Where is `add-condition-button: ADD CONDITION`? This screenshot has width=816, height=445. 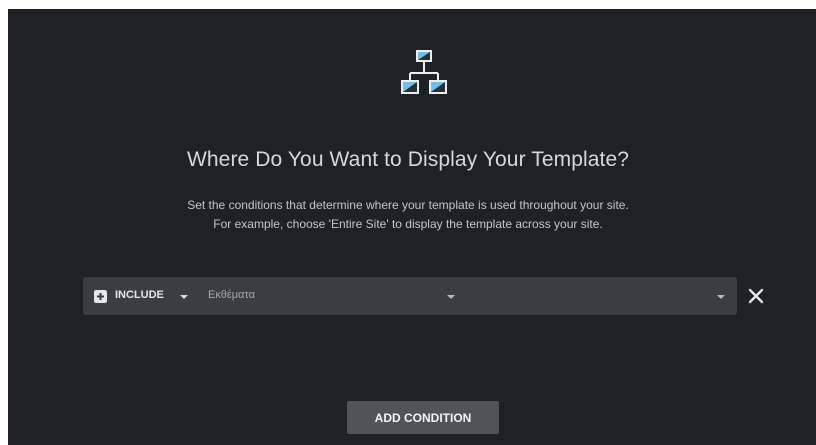 add-condition-button: ADD CONDITION is located at coordinates (423, 417).